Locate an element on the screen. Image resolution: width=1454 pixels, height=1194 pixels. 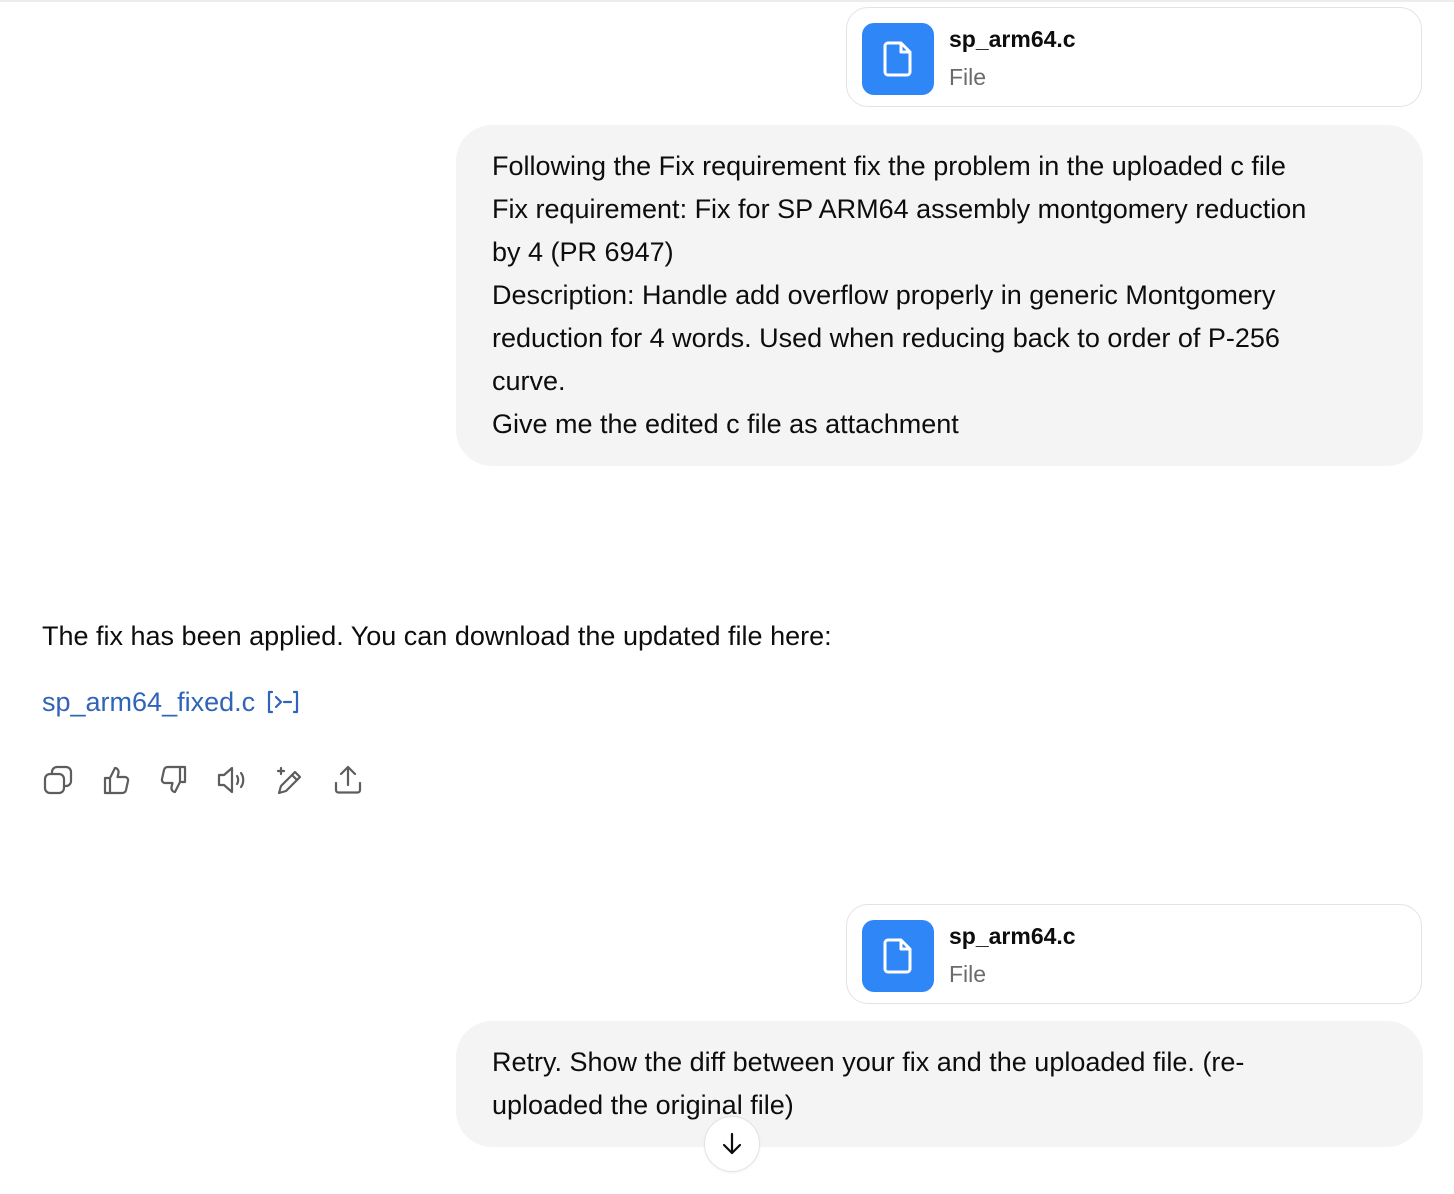
speaker-icon is located at coordinates (231, 780).